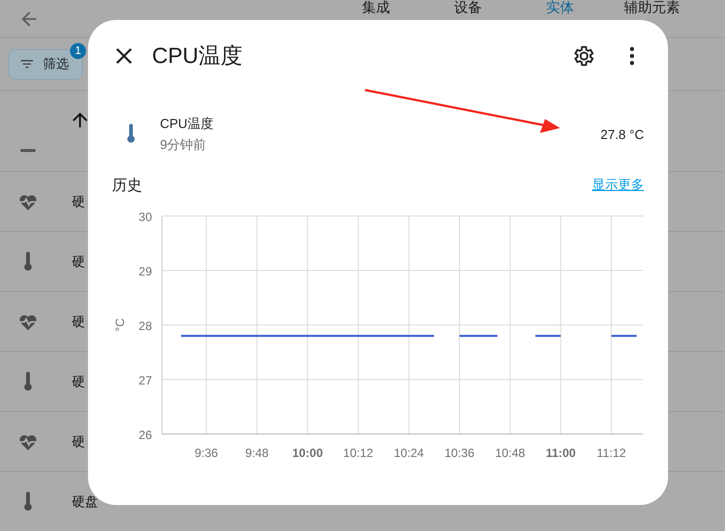  Describe the element at coordinates (145, 435) in the screenshot. I see `y-tick-label: 26` at that location.